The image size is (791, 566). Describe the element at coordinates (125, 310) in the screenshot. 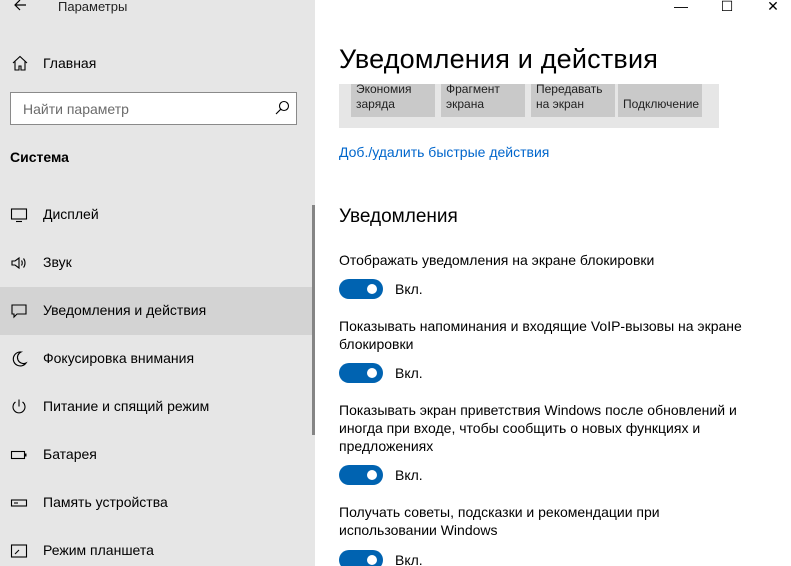

I see `sidebar-item-label: Уведомления и действия` at that location.